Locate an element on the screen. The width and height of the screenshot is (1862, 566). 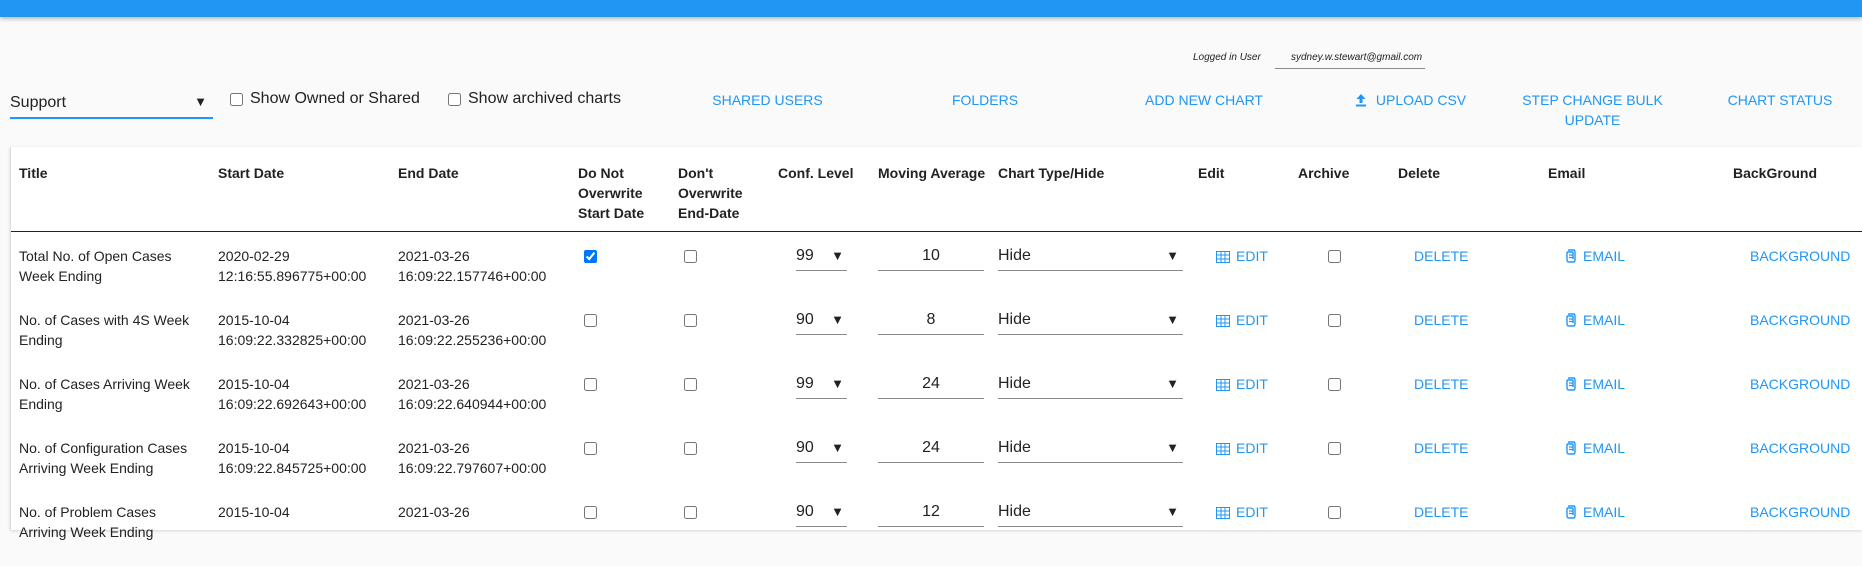
step-change-bulk-update-button: STEP CHANGE BULK UPDATE is located at coordinates (1592, 110).